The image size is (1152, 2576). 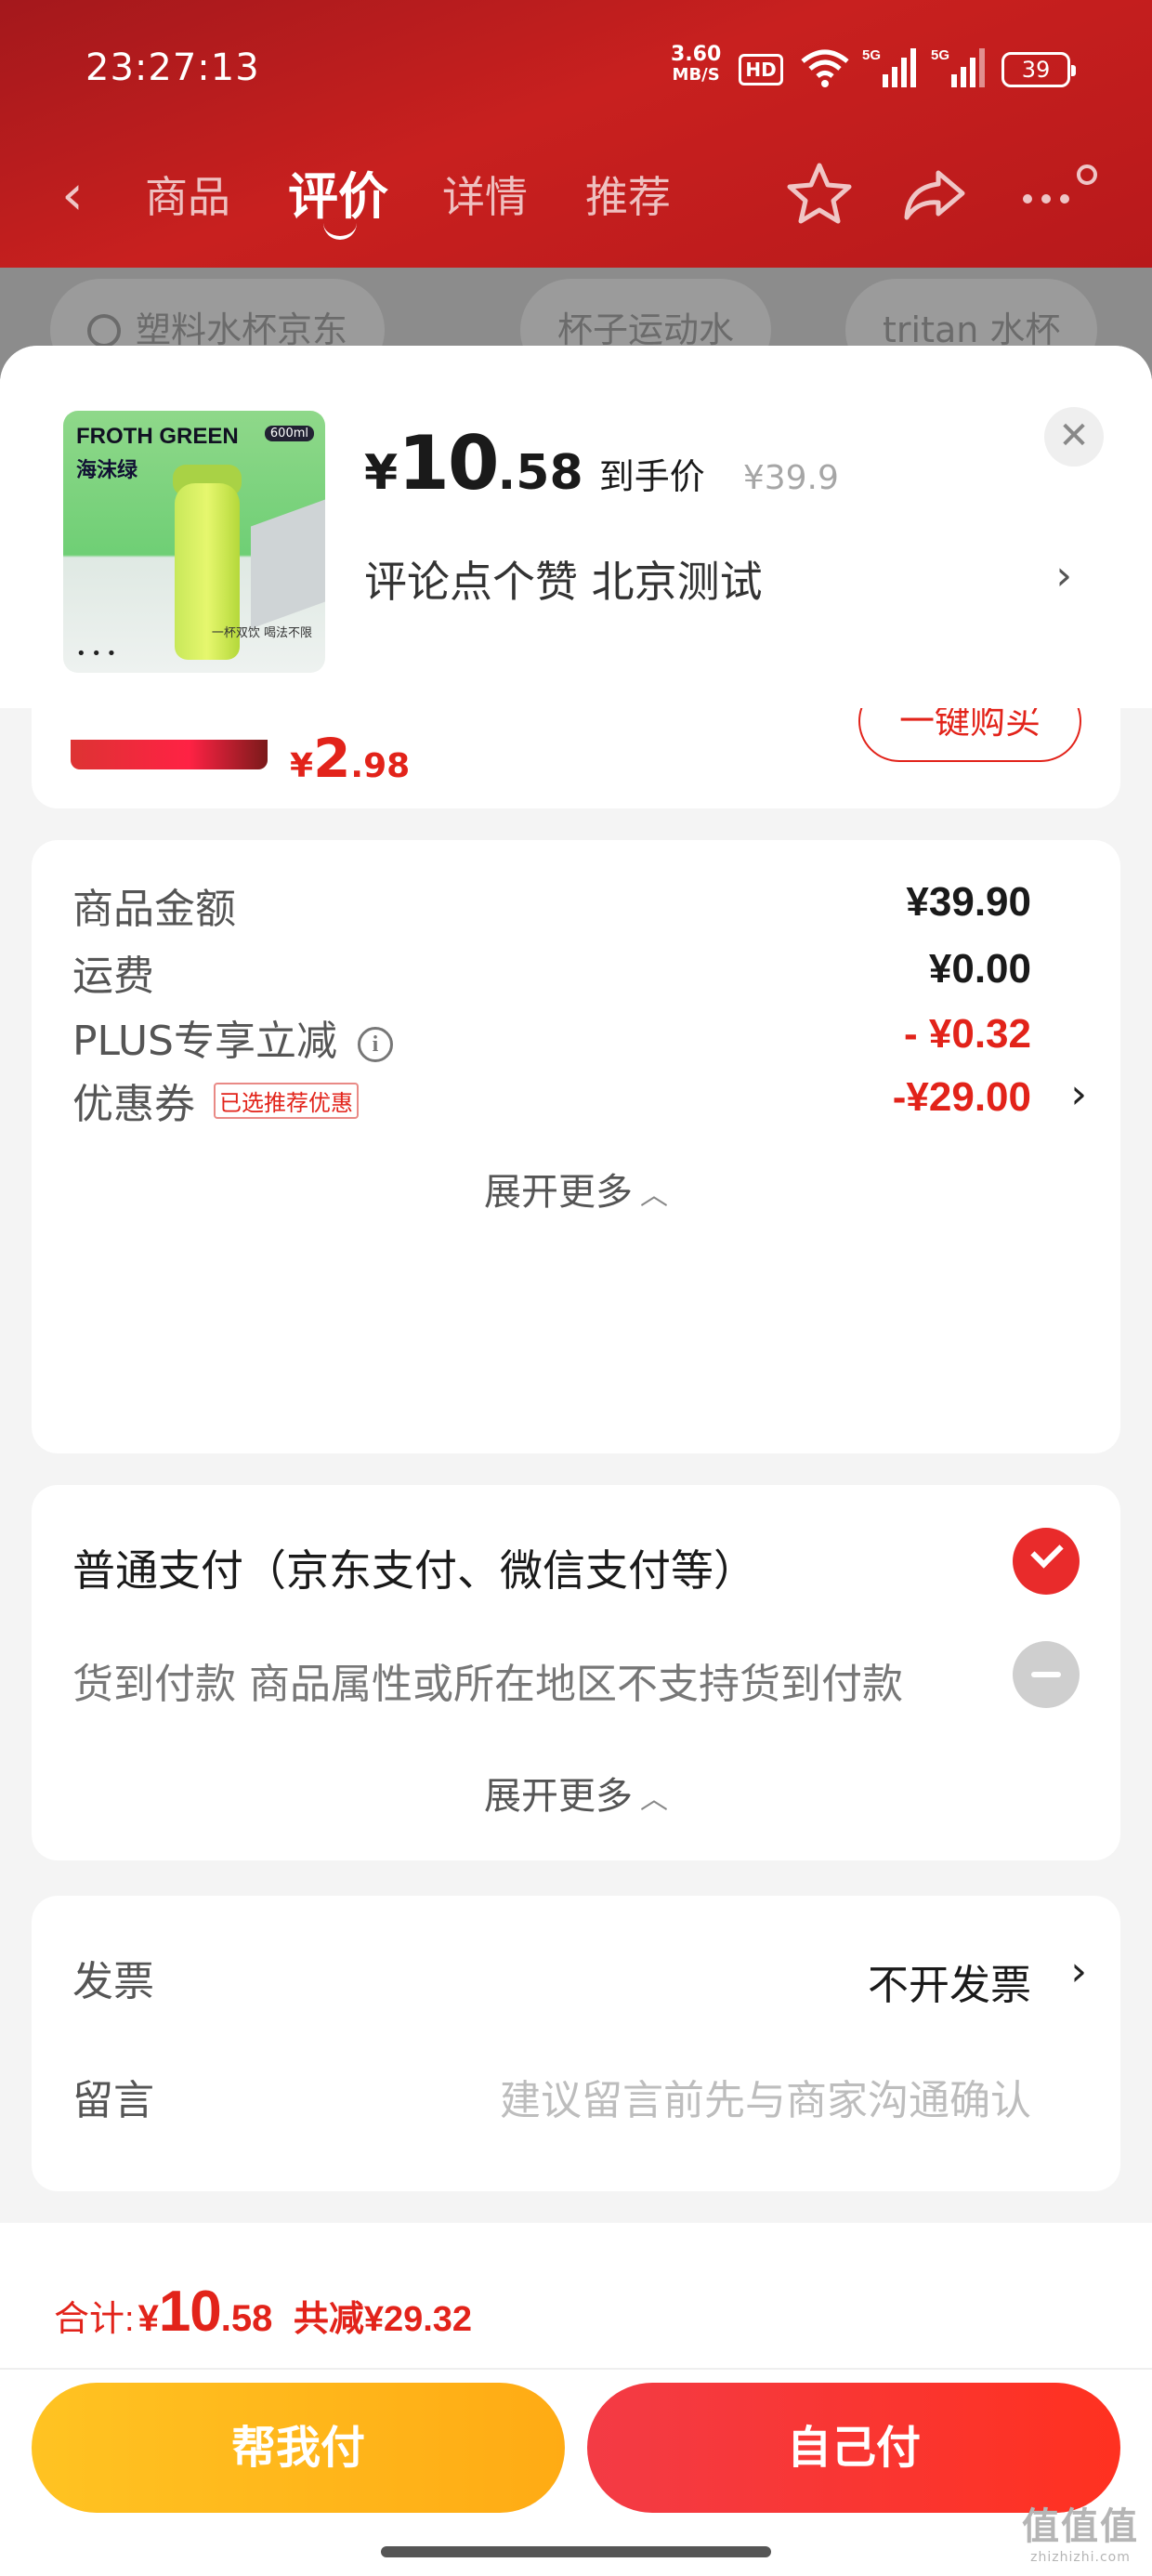 I want to click on more-icon, so click(x=1061, y=193).